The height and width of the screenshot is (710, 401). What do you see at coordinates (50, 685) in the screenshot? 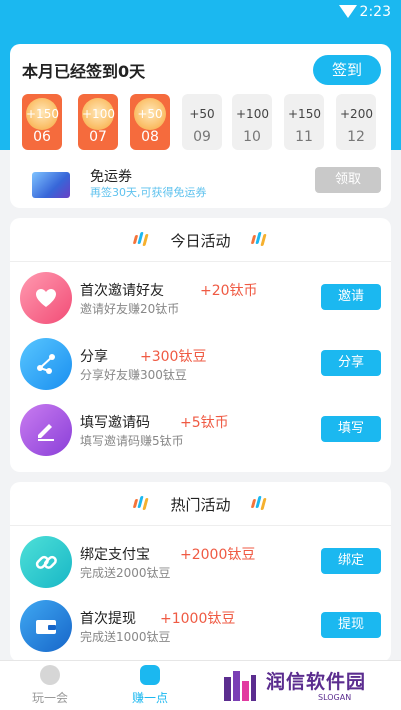
I see `nav-play: 玩一会` at bounding box center [50, 685].